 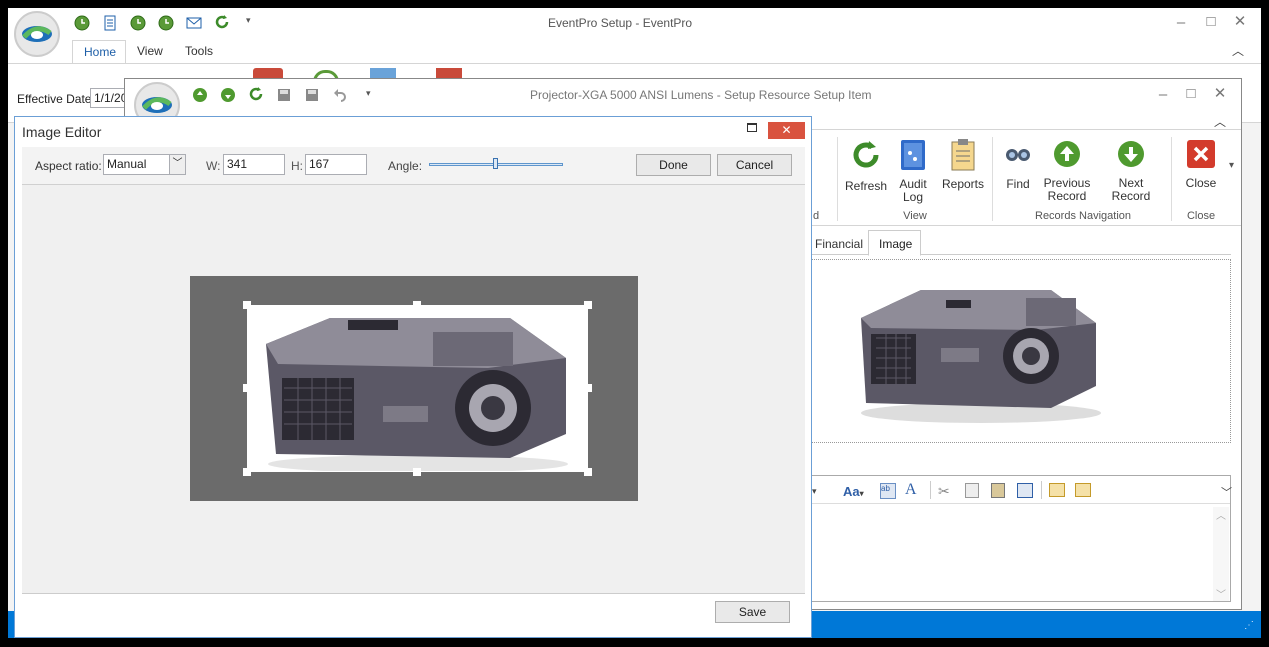 I want to click on previous-record-label: Previous Record, so click(x=1067, y=189).